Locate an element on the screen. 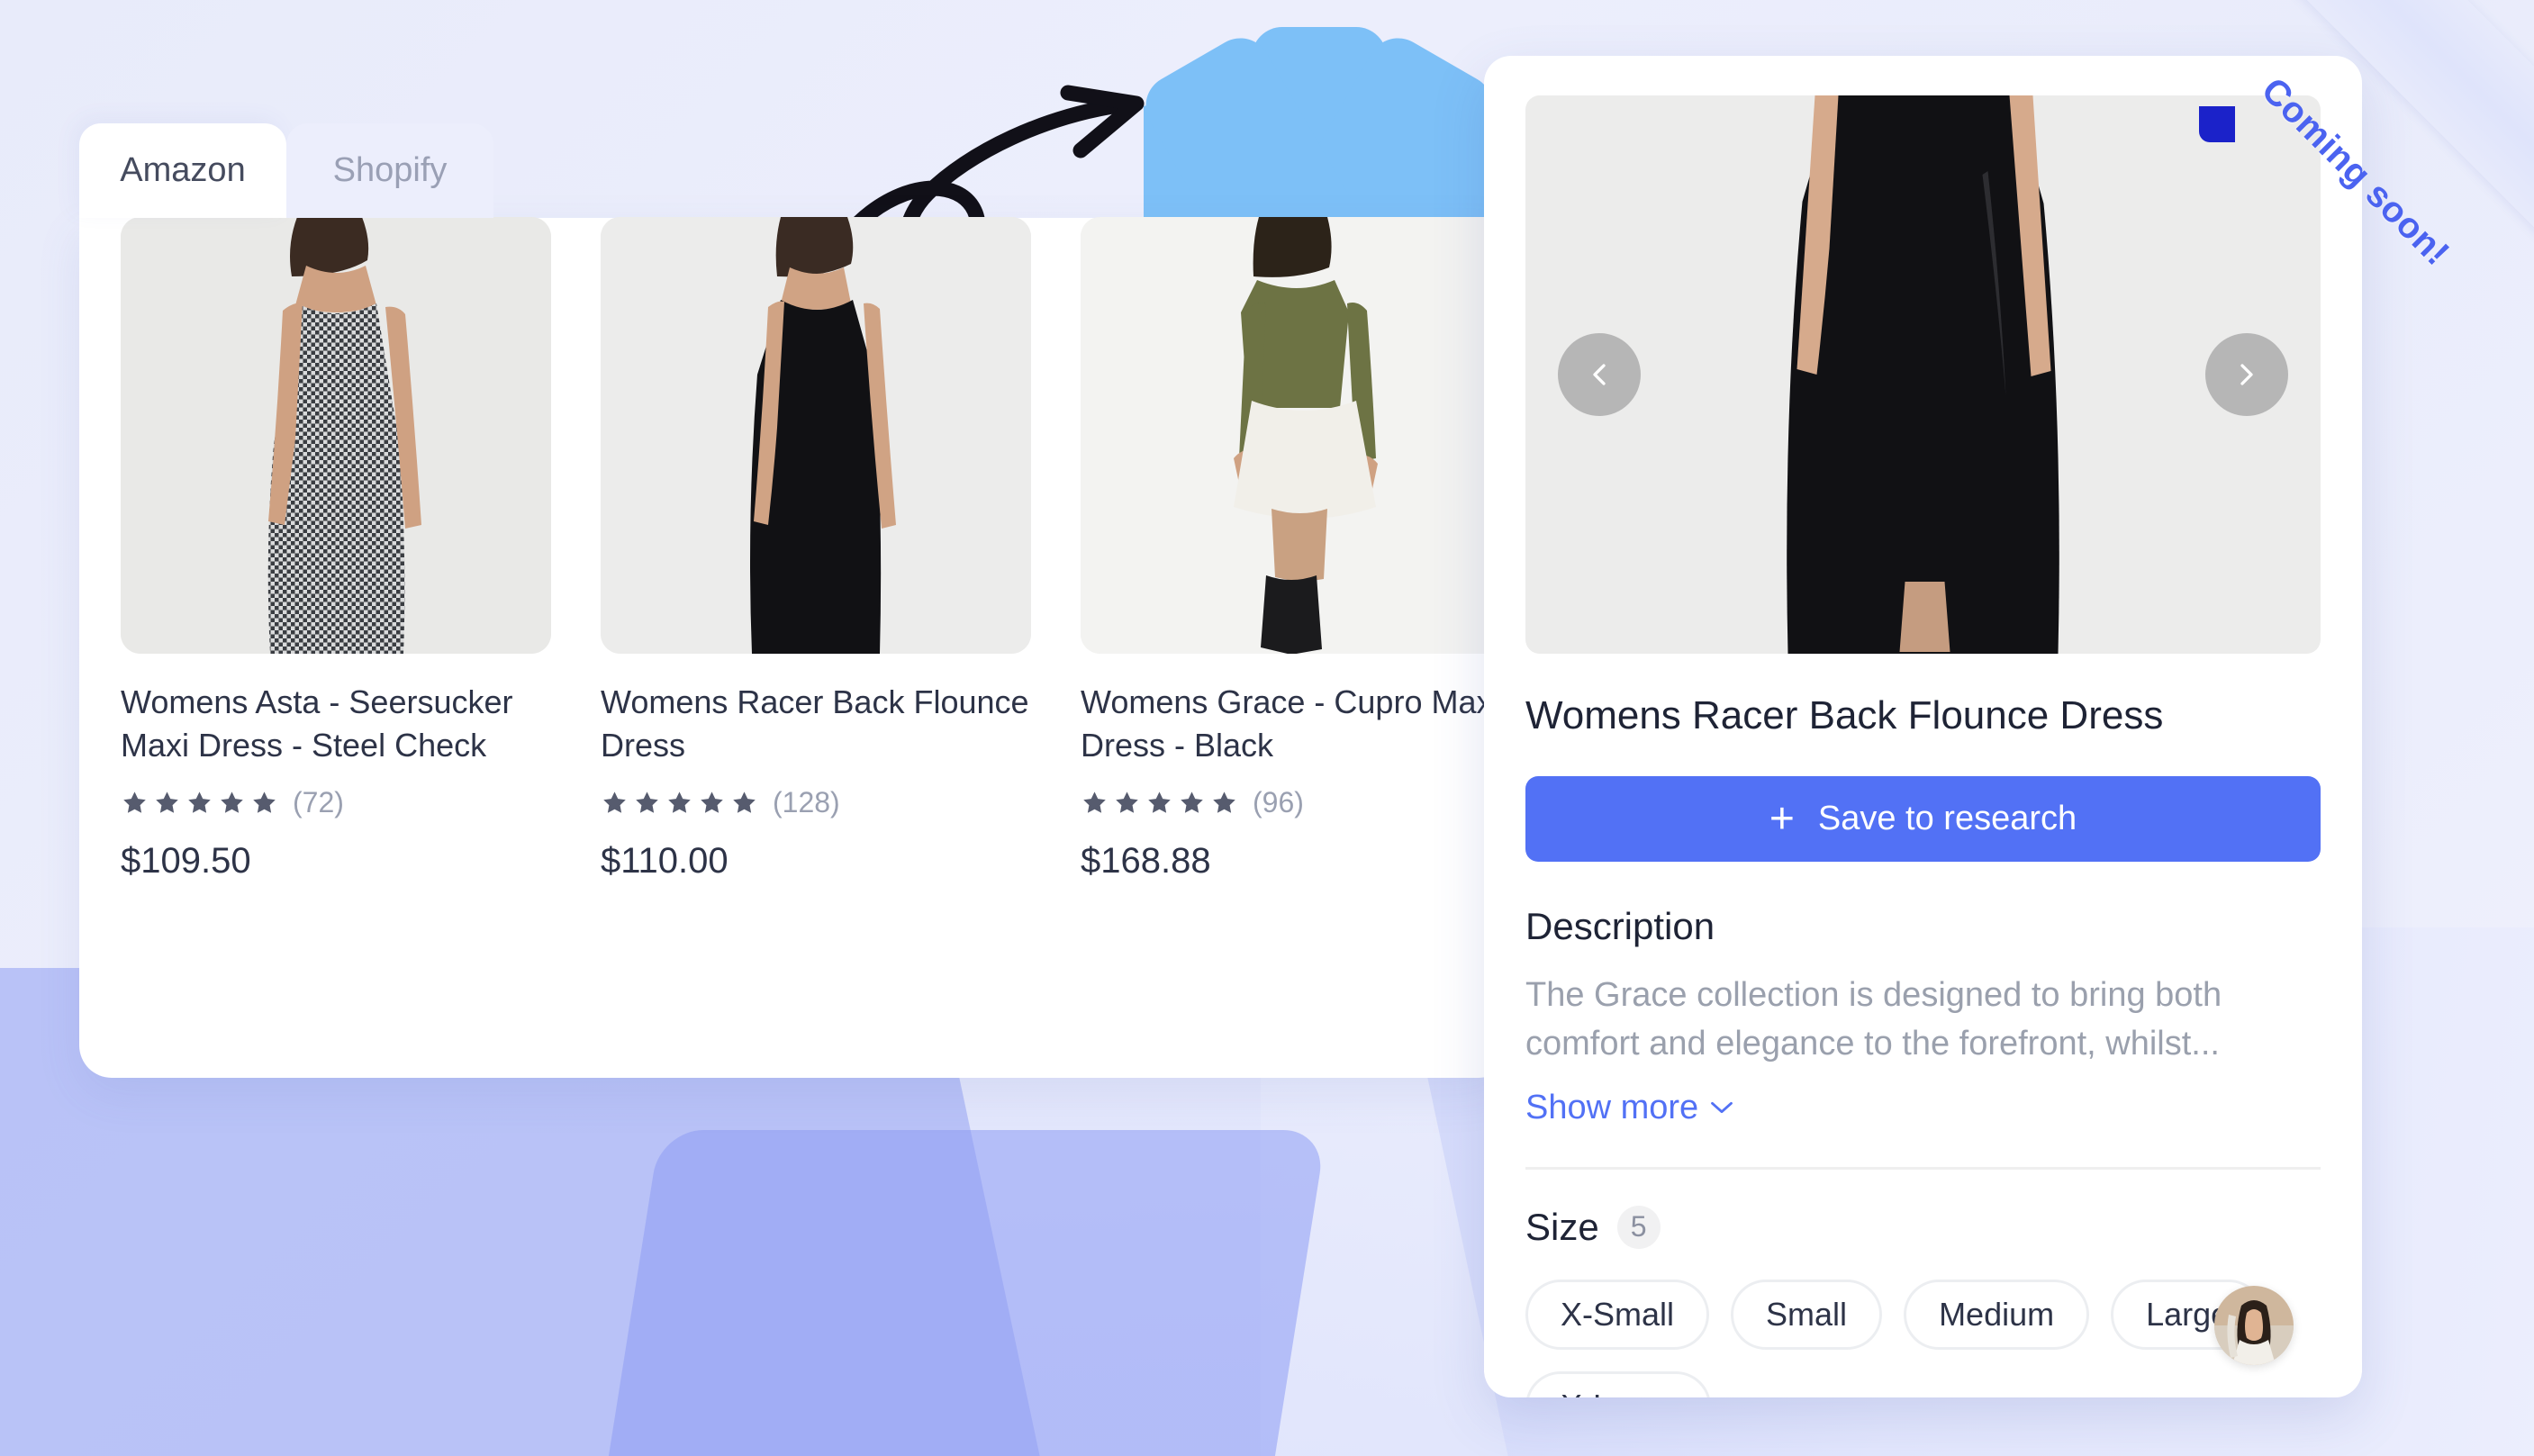 This screenshot has height=1456, width=2534. size-option-x-small: X-Small is located at coordinates (1617, 1315).